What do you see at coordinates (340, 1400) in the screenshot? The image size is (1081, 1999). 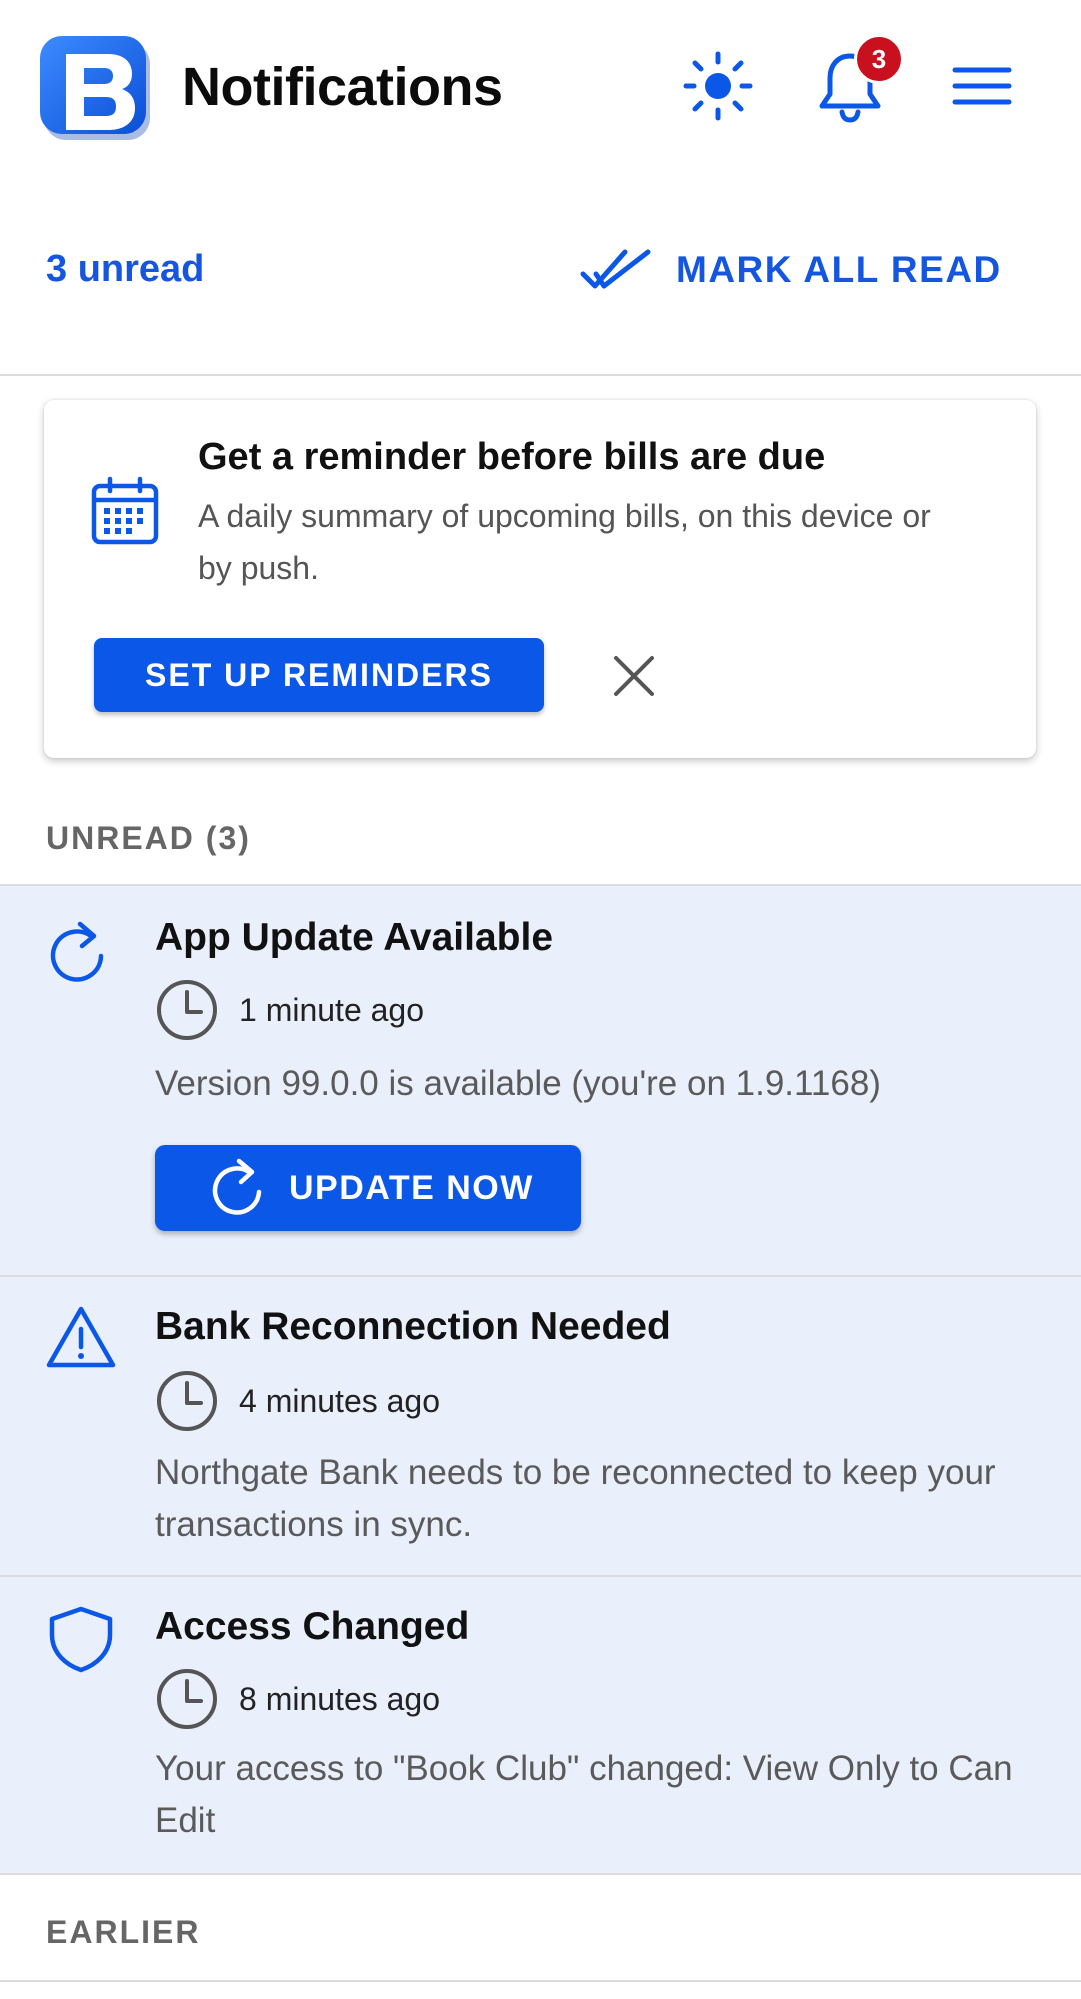 I see `notification-time-text: 4 minutes ago` at bounding box center [340, 1400].